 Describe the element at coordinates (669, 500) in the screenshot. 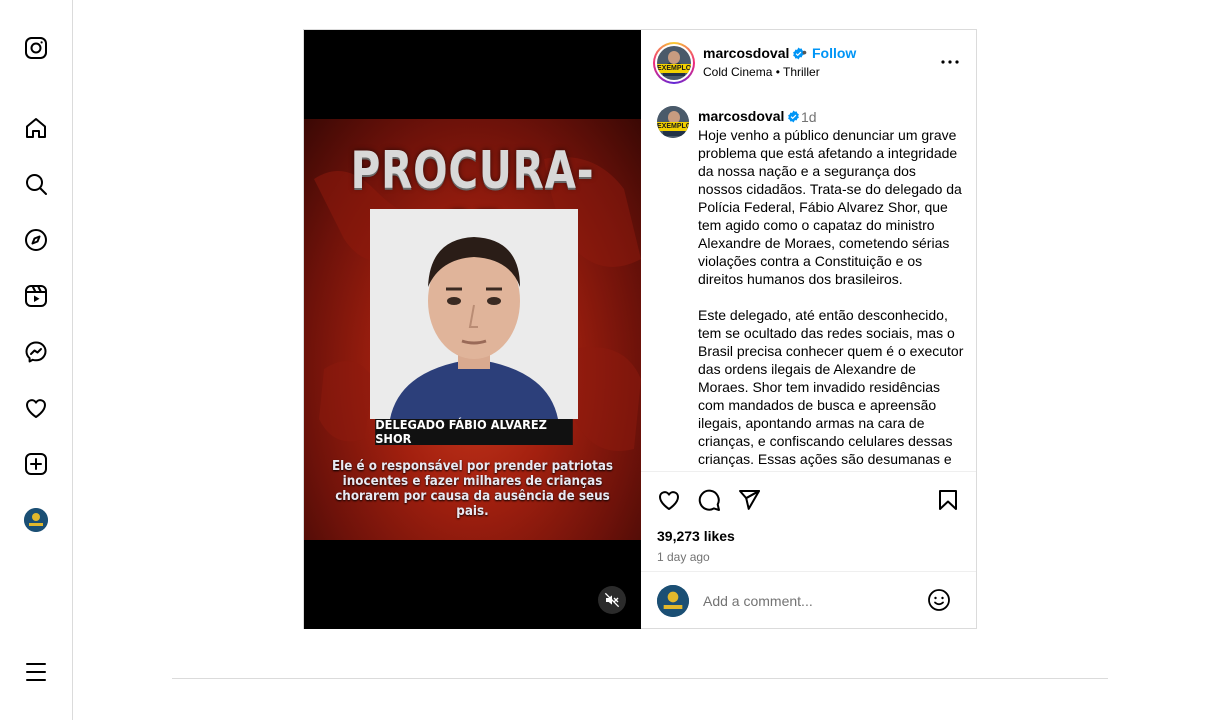

I see `like-heart-icon` at that location.